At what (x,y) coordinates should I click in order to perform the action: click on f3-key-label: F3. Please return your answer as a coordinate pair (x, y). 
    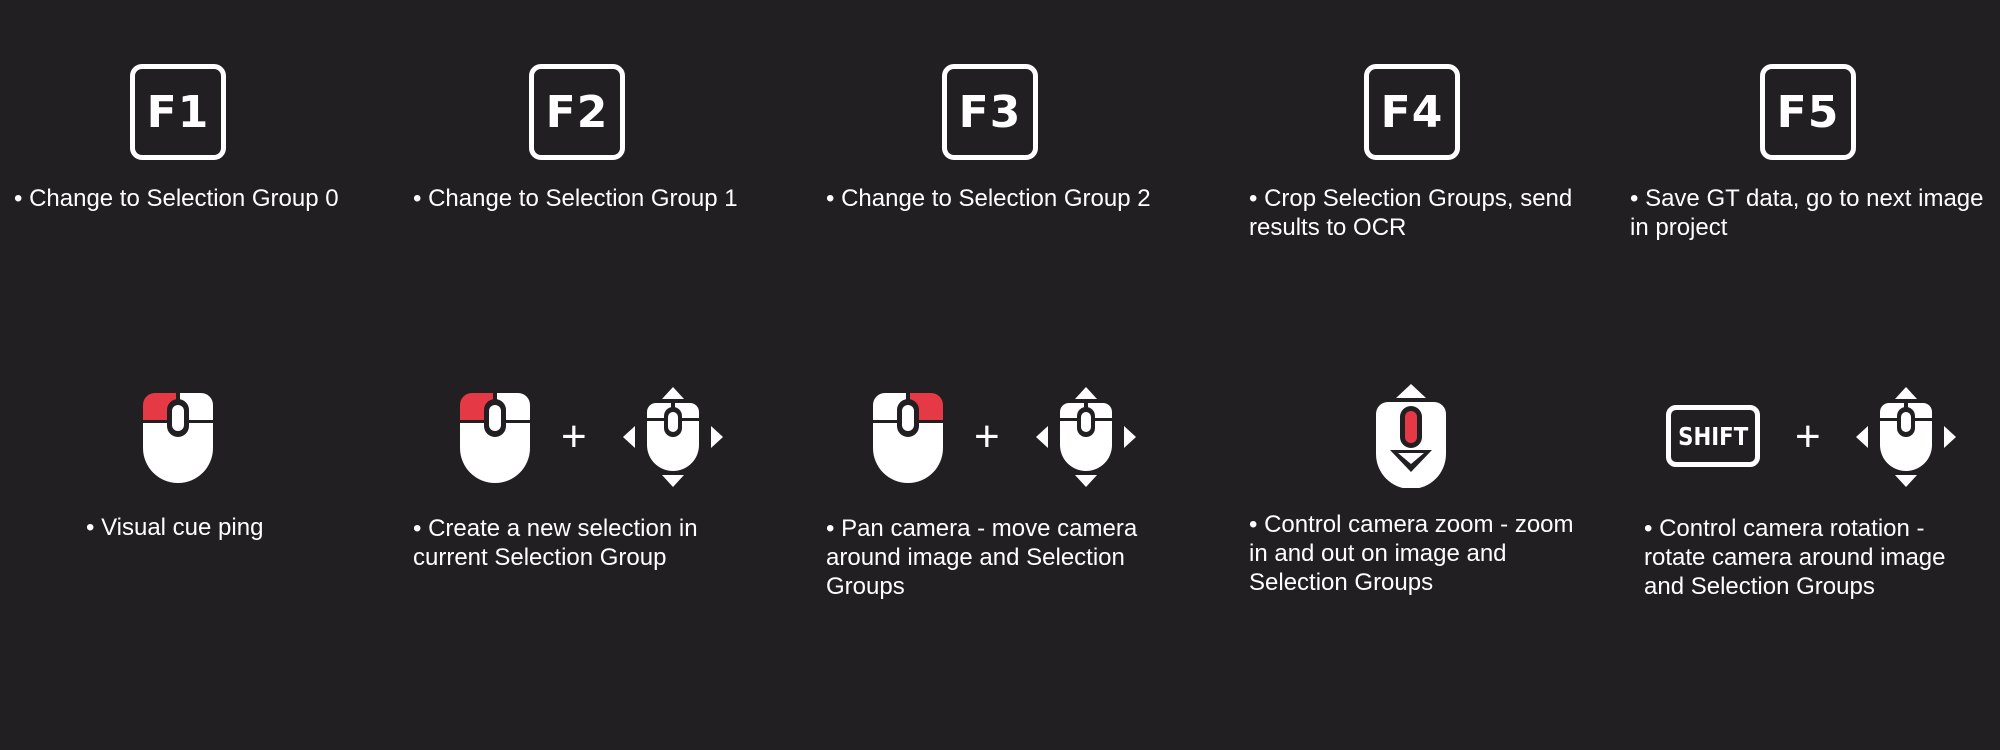
    Looking at the image, I should click on (990, 112).